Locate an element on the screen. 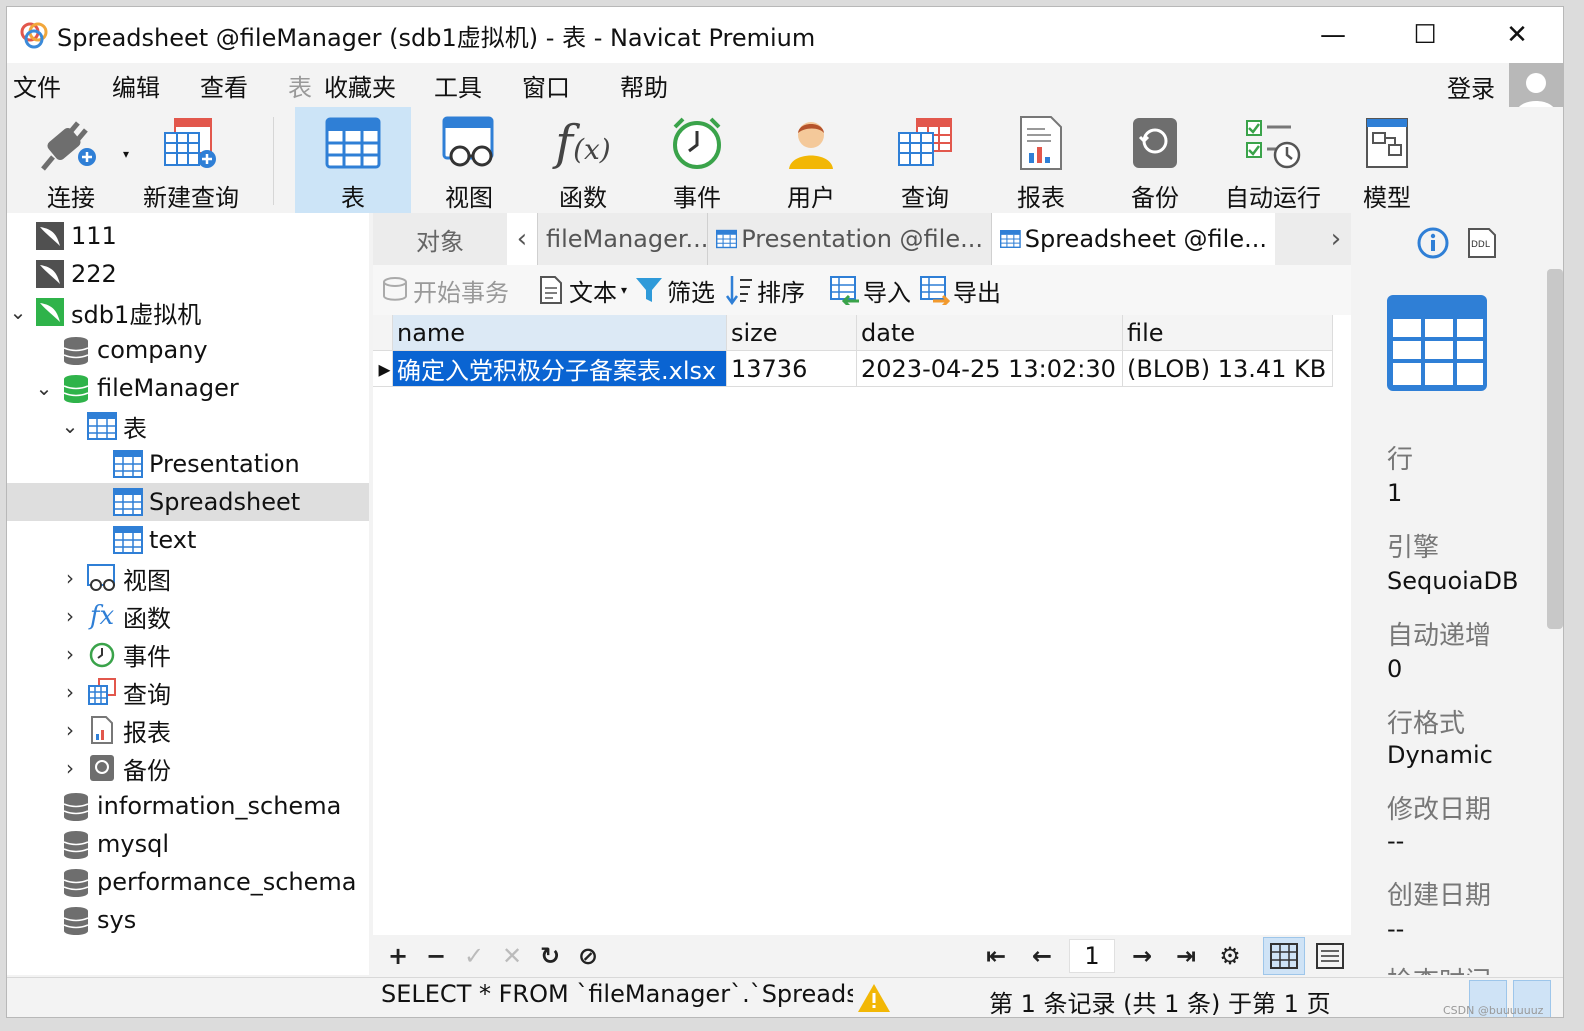  tree-table-presentation: Presentation is located at coordinates (197, 464).